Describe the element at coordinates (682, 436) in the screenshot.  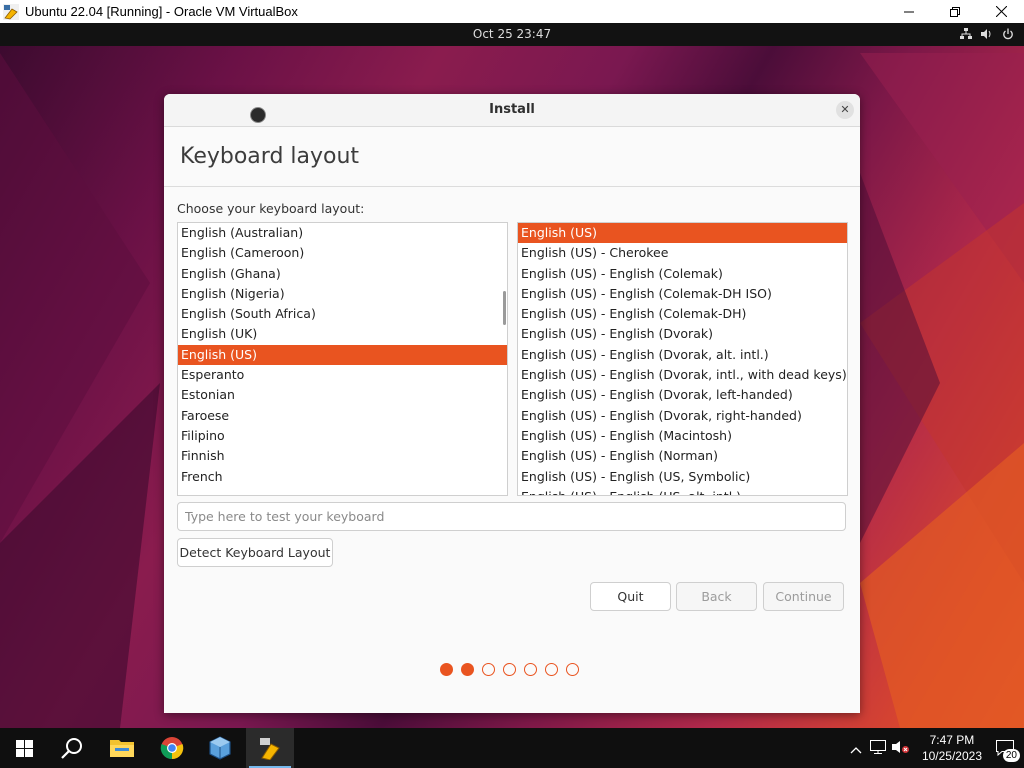
I see `list-item: English (US) - English (Macintosh)` at that location.